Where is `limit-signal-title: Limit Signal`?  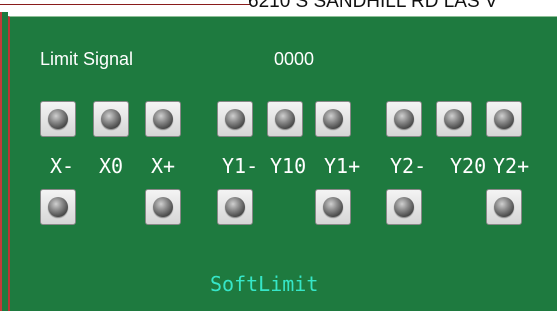
limit-signal-title: Limit Signal is located at coordinates (87, 59).